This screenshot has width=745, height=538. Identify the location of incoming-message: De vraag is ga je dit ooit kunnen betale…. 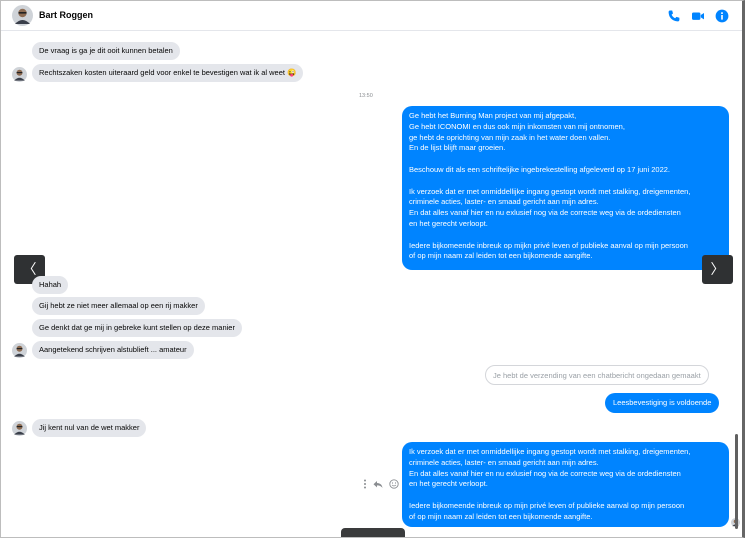
(106, 51).